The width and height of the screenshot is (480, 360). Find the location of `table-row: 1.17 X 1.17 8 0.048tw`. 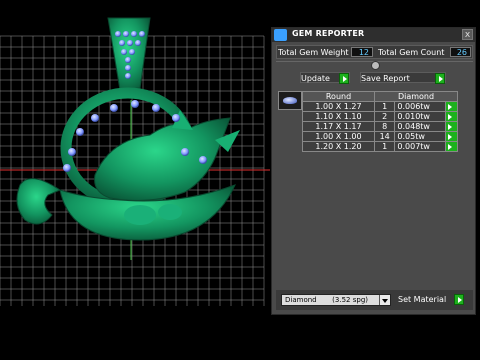

table-row: 1.17 X 1.17 8 0.048tw is located at coordinates (380, 126).